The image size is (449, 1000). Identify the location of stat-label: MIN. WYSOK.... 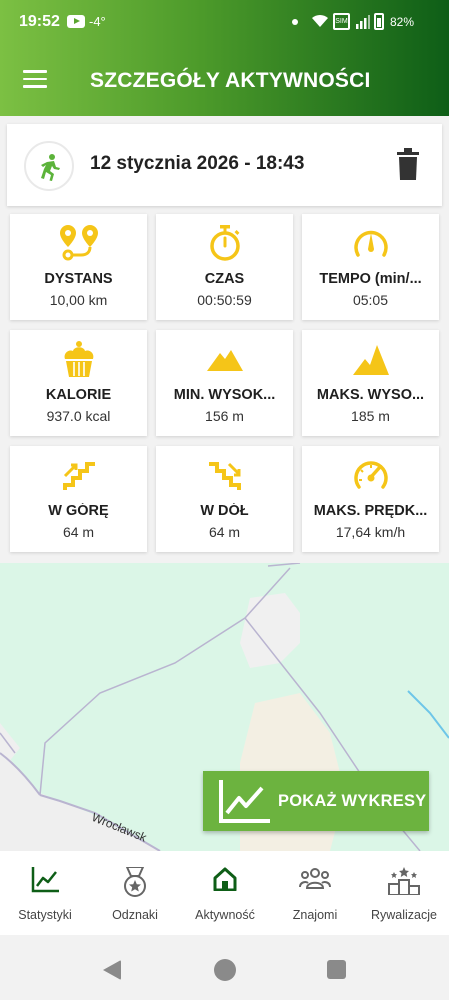
(224, 395).